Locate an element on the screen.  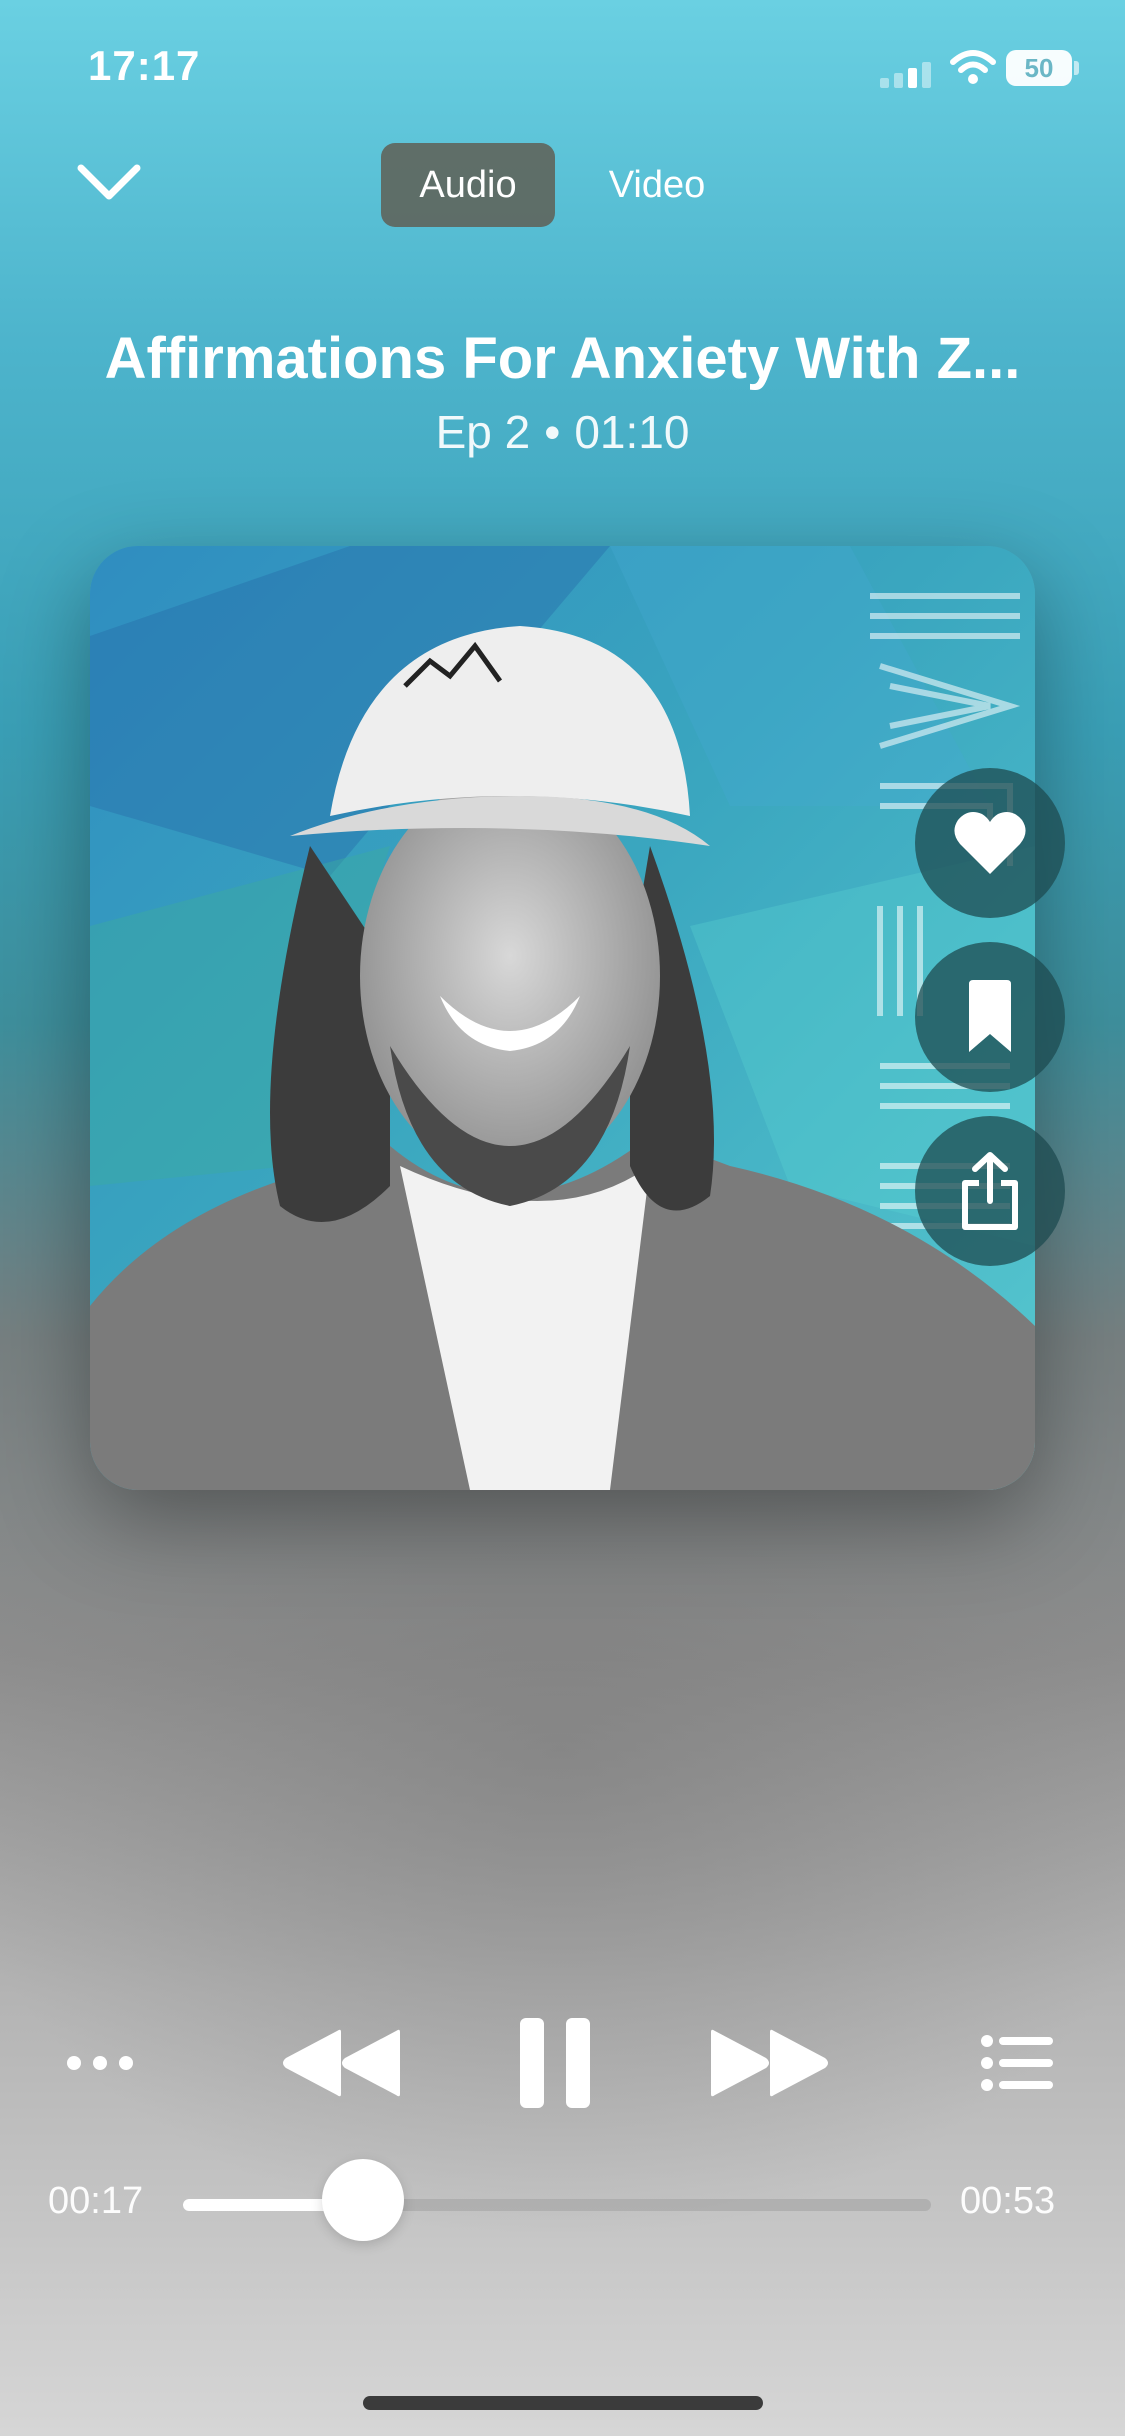
like-button is located at coordinates (990, 843).